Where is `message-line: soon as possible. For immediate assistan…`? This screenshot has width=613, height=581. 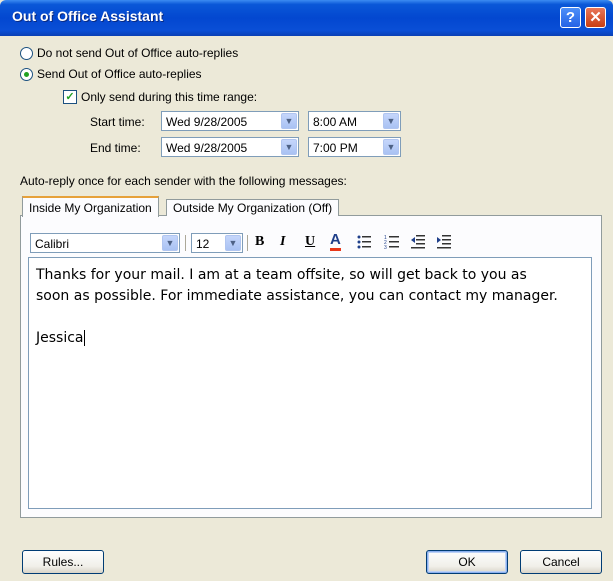
message-line: soon as possible. For immediate assistan… is located at coordinates (297, 296).